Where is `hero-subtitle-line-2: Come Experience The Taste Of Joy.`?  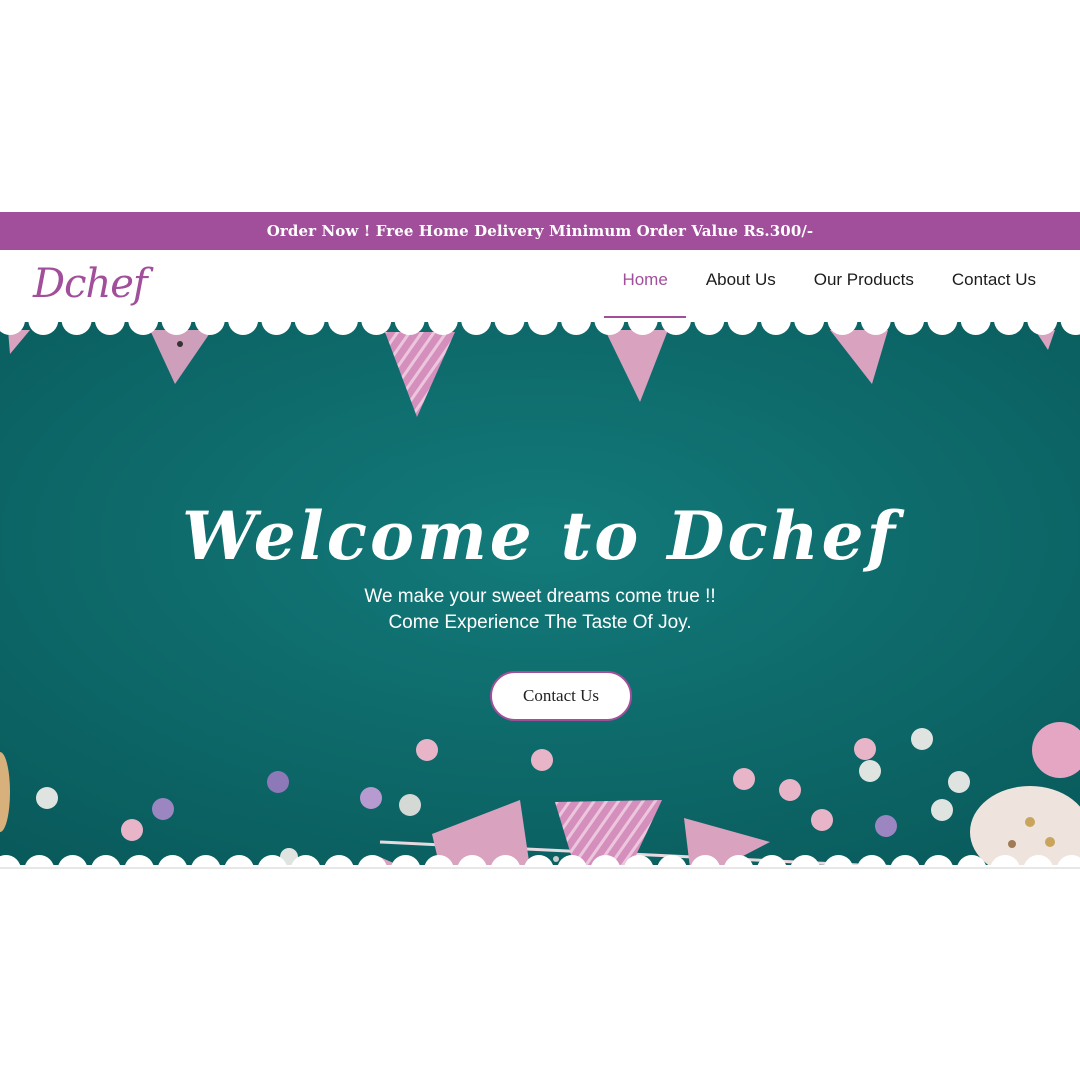
hero-subtitle-line-2: Come Experience The Taste Of Joy. is located at coordinates (540, 622).